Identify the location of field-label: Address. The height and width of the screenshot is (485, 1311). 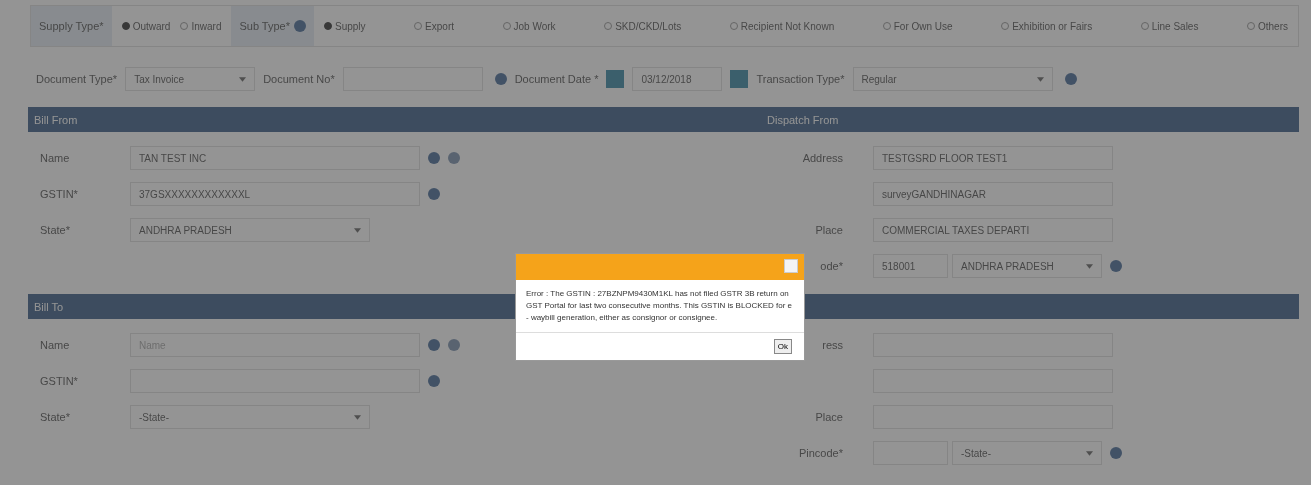
(822, 158).